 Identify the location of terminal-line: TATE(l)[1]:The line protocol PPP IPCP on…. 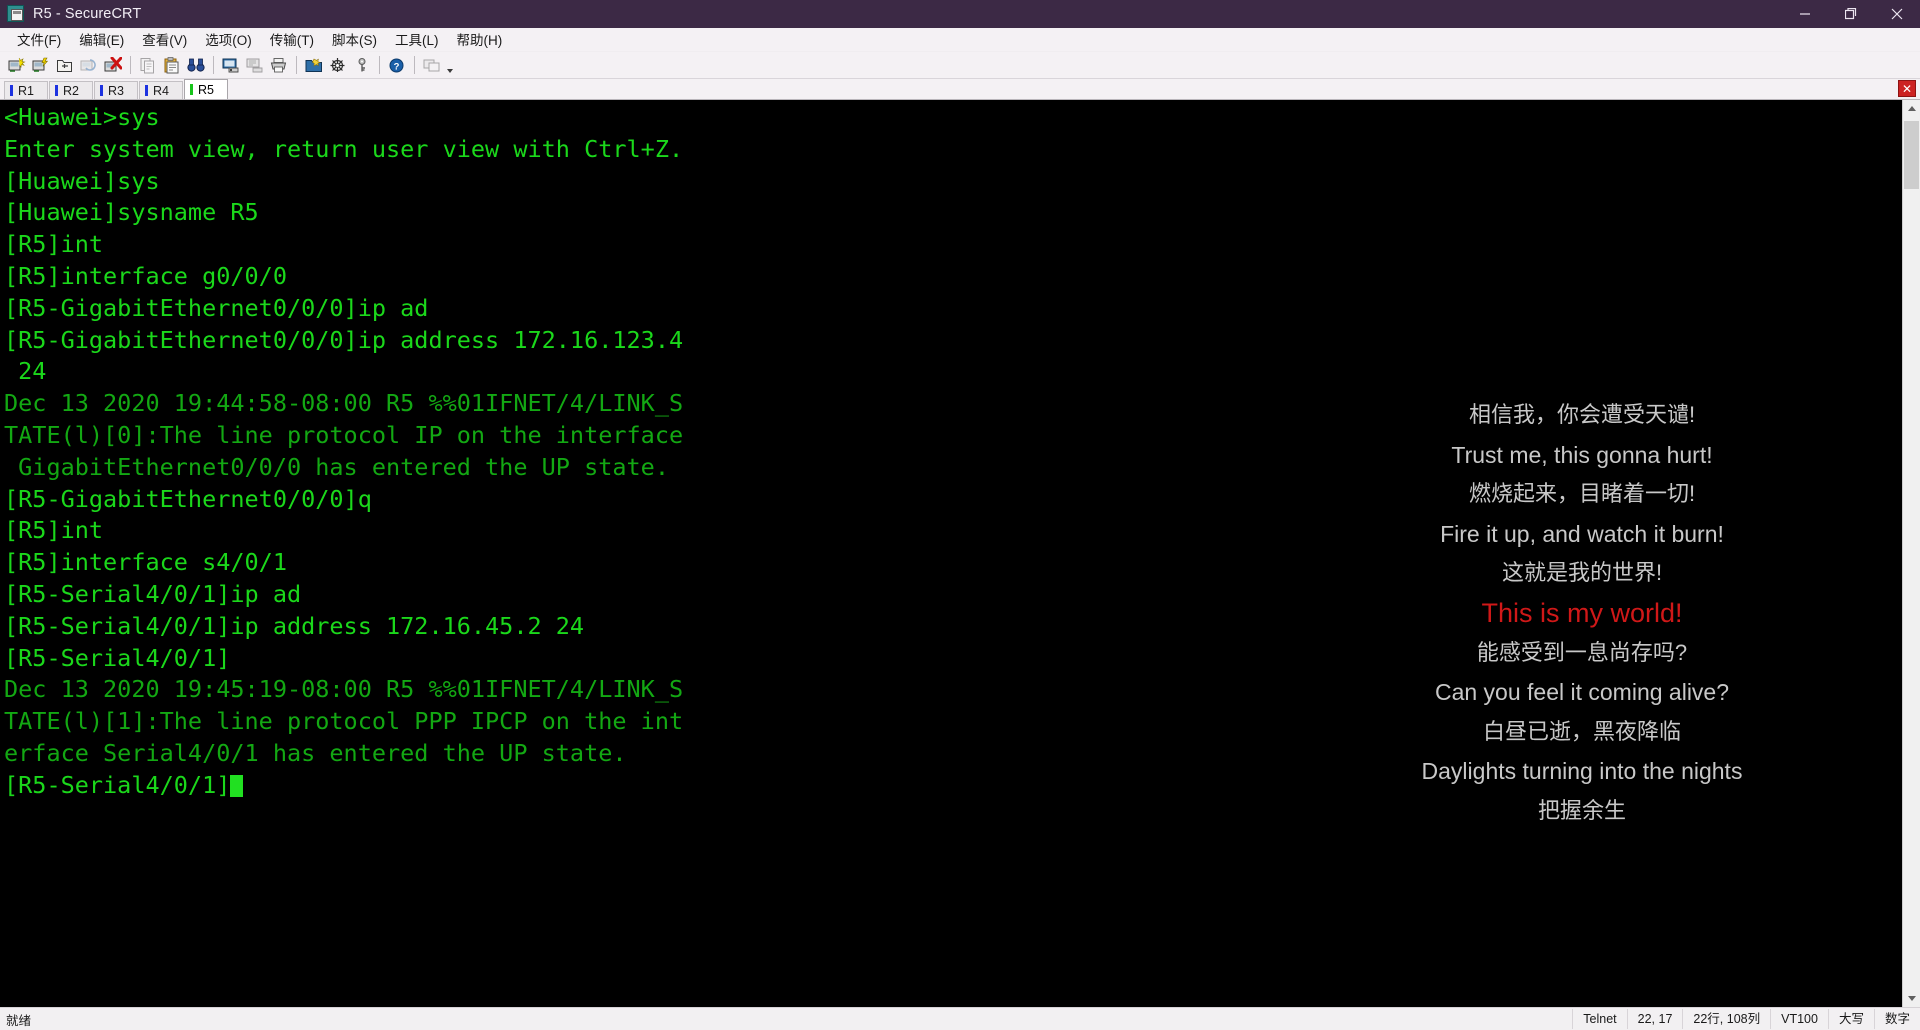
(344, 721).